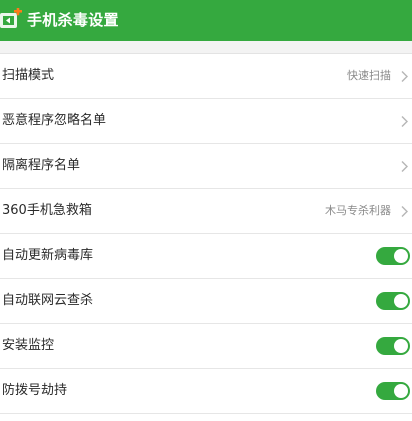 This screenshot has height=421, width=412. Describe the element at coordinates (206, 76) in the screenshot. I see `setting-row-scan-mode: 扫描模式 快速扫描` at that location.